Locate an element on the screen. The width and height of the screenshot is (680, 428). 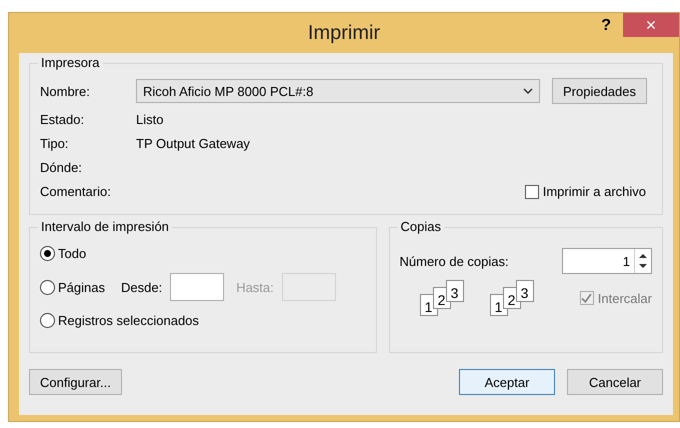
field-label: Nombre: is located at coordinates (65, 91).